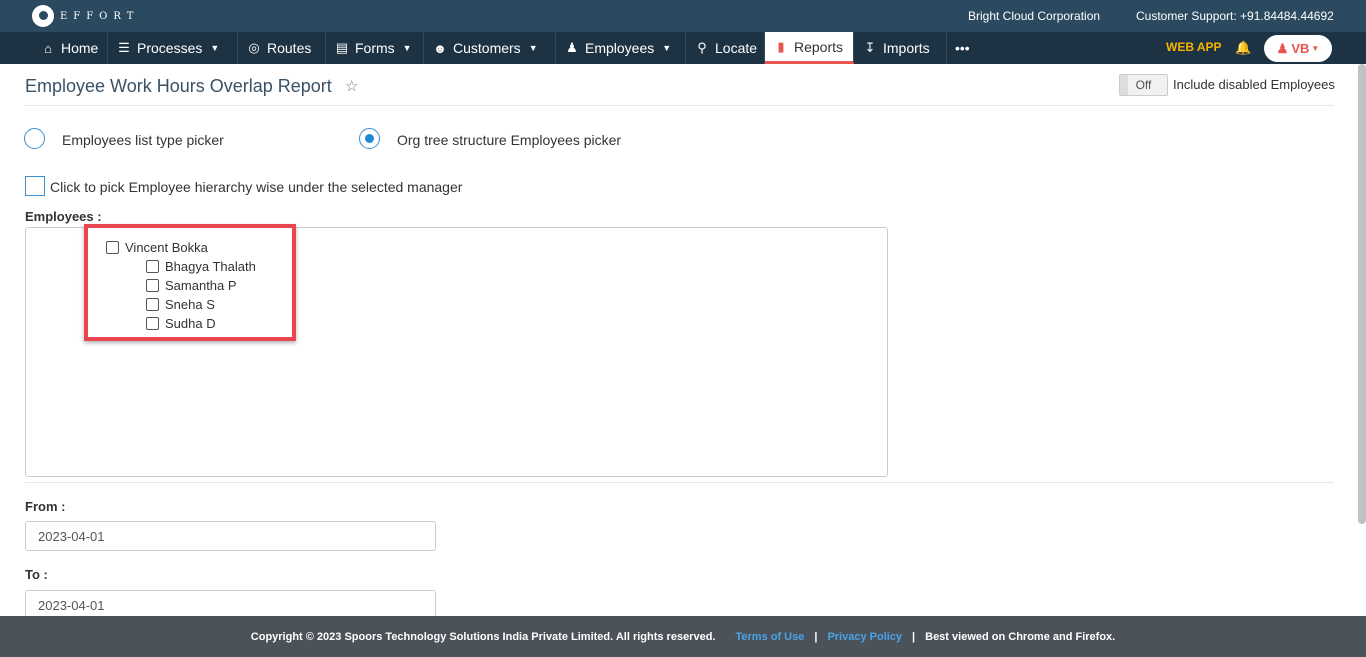  I want to click on include-disabled-toggle: Off, so click(1143, 85).